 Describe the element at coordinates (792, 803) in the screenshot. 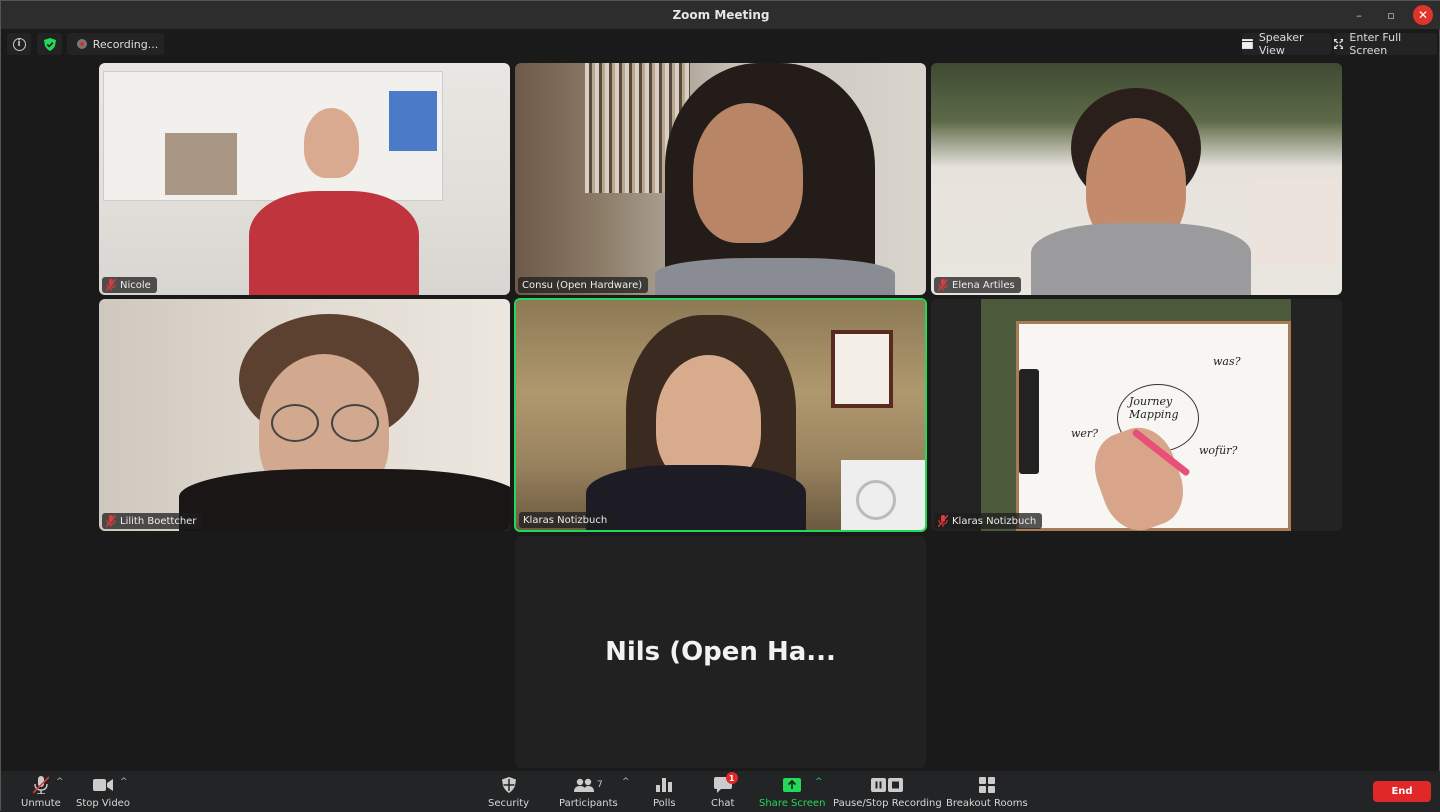

I see `share-screen-label: Share Screen` at that location.